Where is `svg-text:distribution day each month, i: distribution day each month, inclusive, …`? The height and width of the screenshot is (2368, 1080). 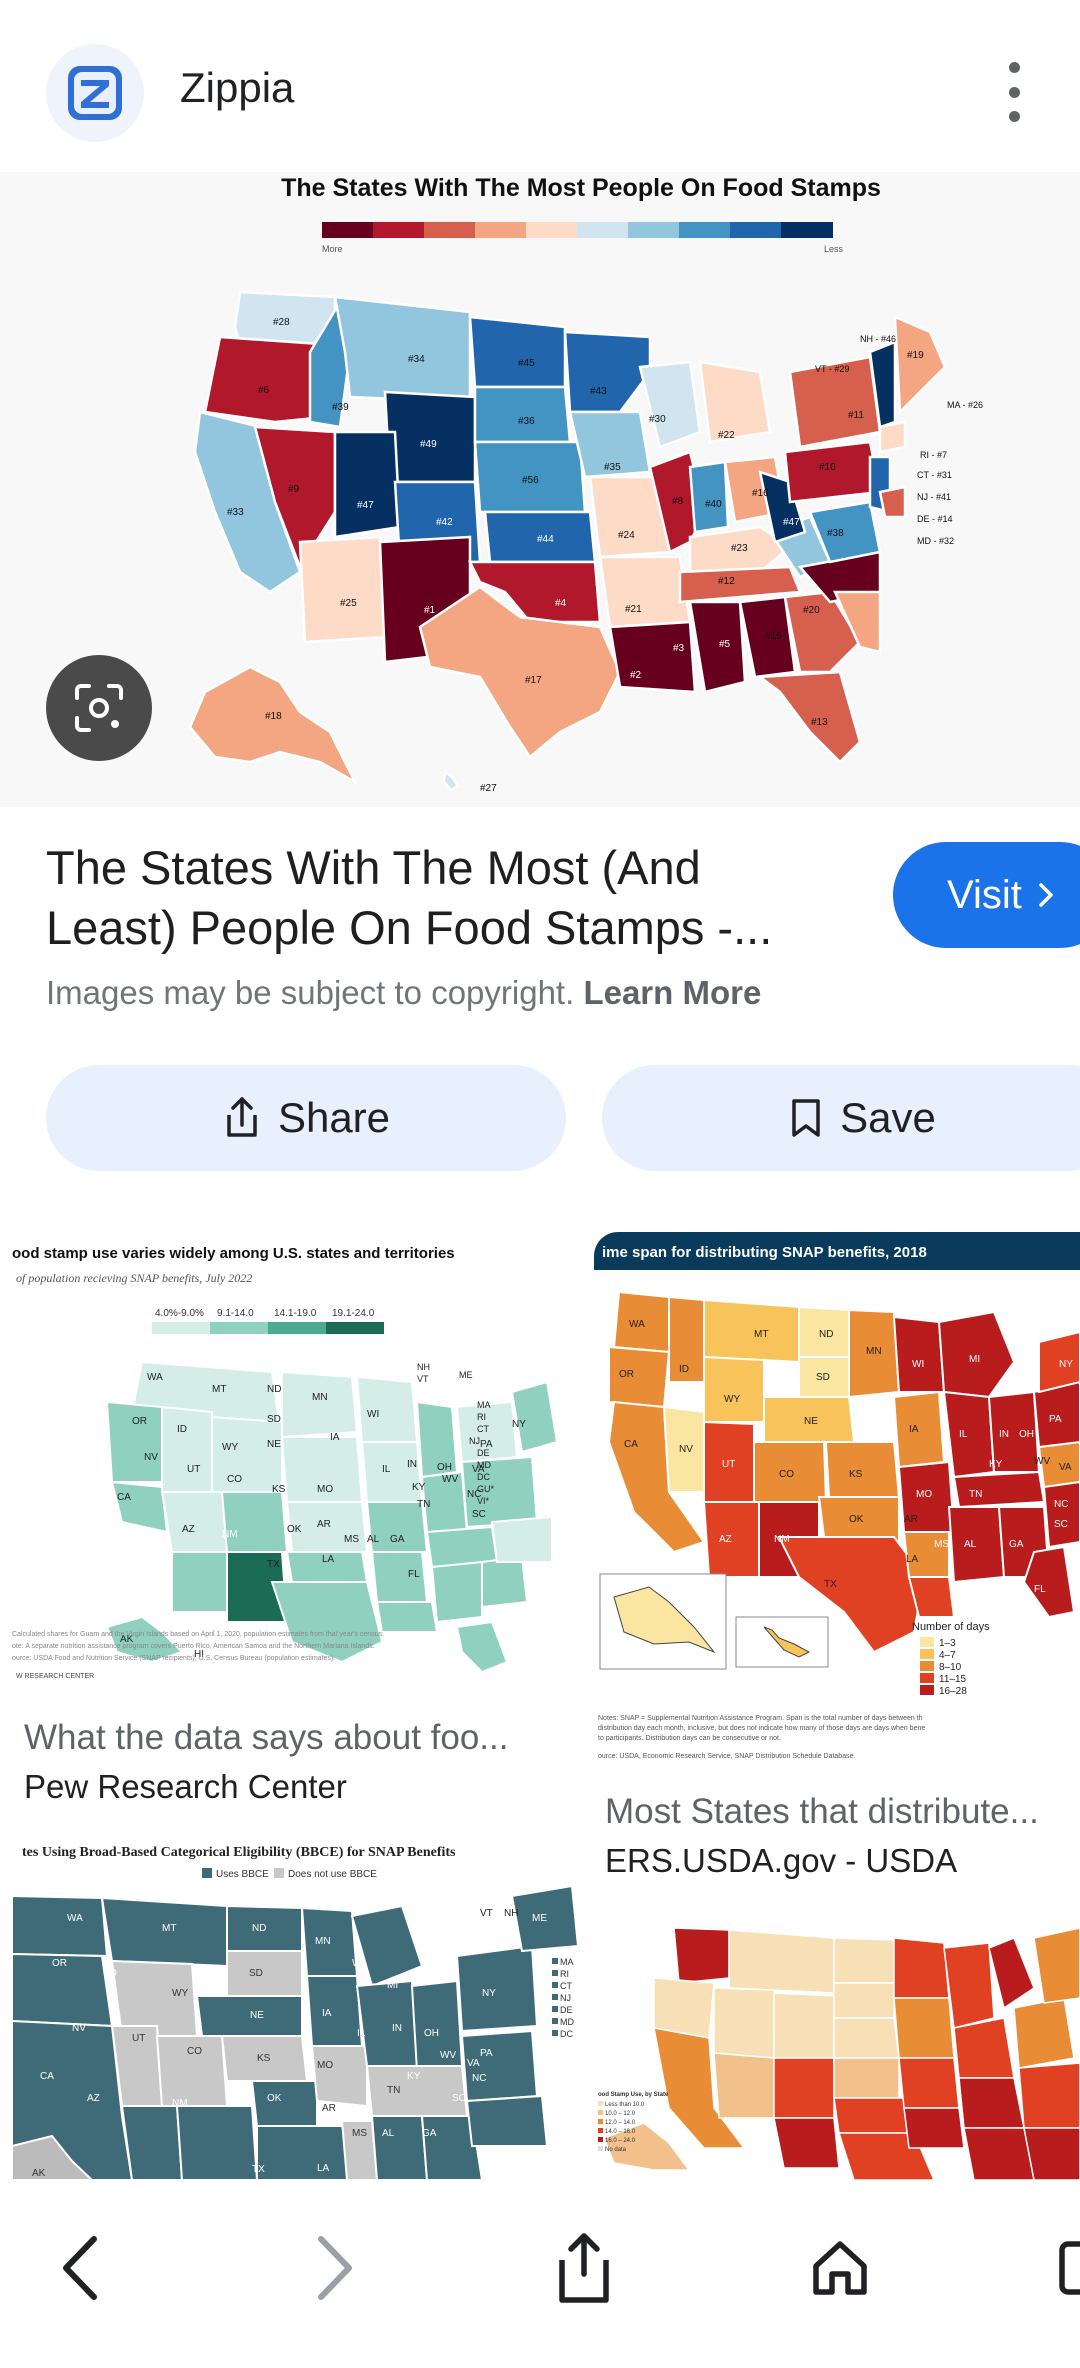
svg-text:distribution day each month, i: distribution day each month, inclusive, … is located at coordinates (761, 1728).